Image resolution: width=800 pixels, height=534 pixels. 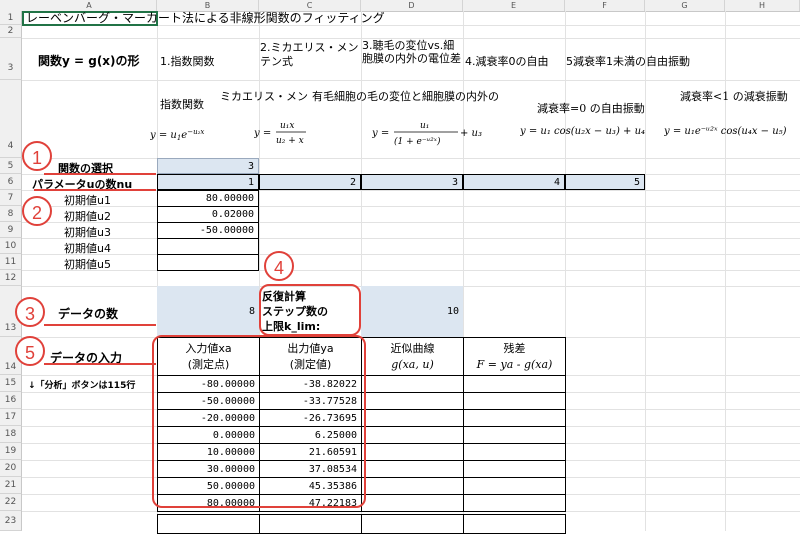 I want to click on column-header-a: A, so click(x=89, y=5).